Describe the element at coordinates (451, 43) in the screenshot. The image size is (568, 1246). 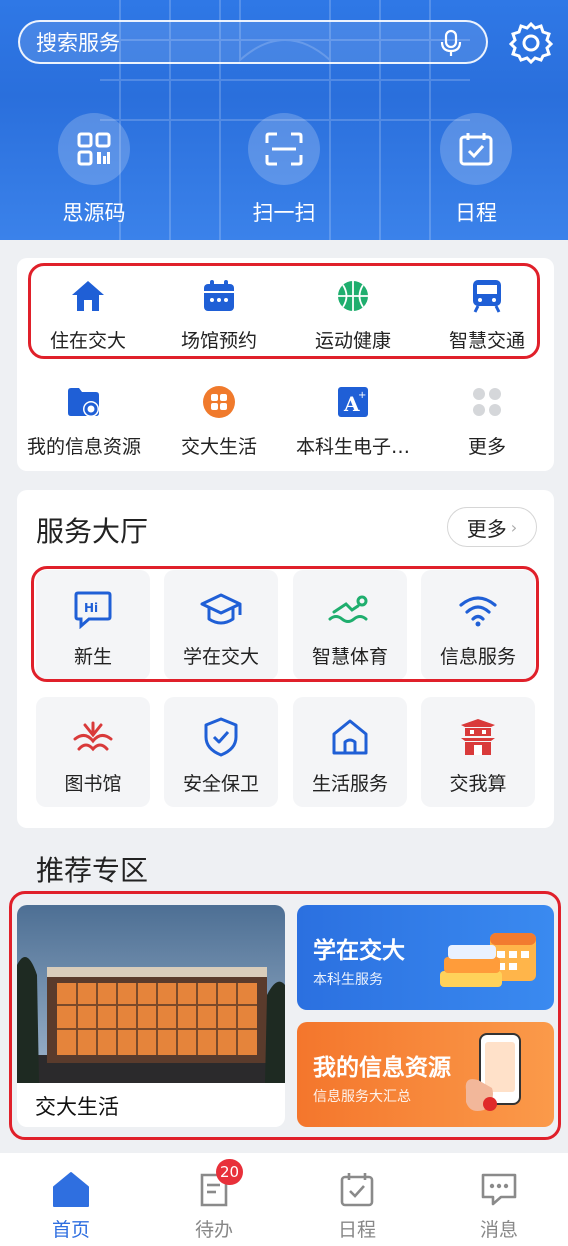
I see `microphone-icon` at that location.